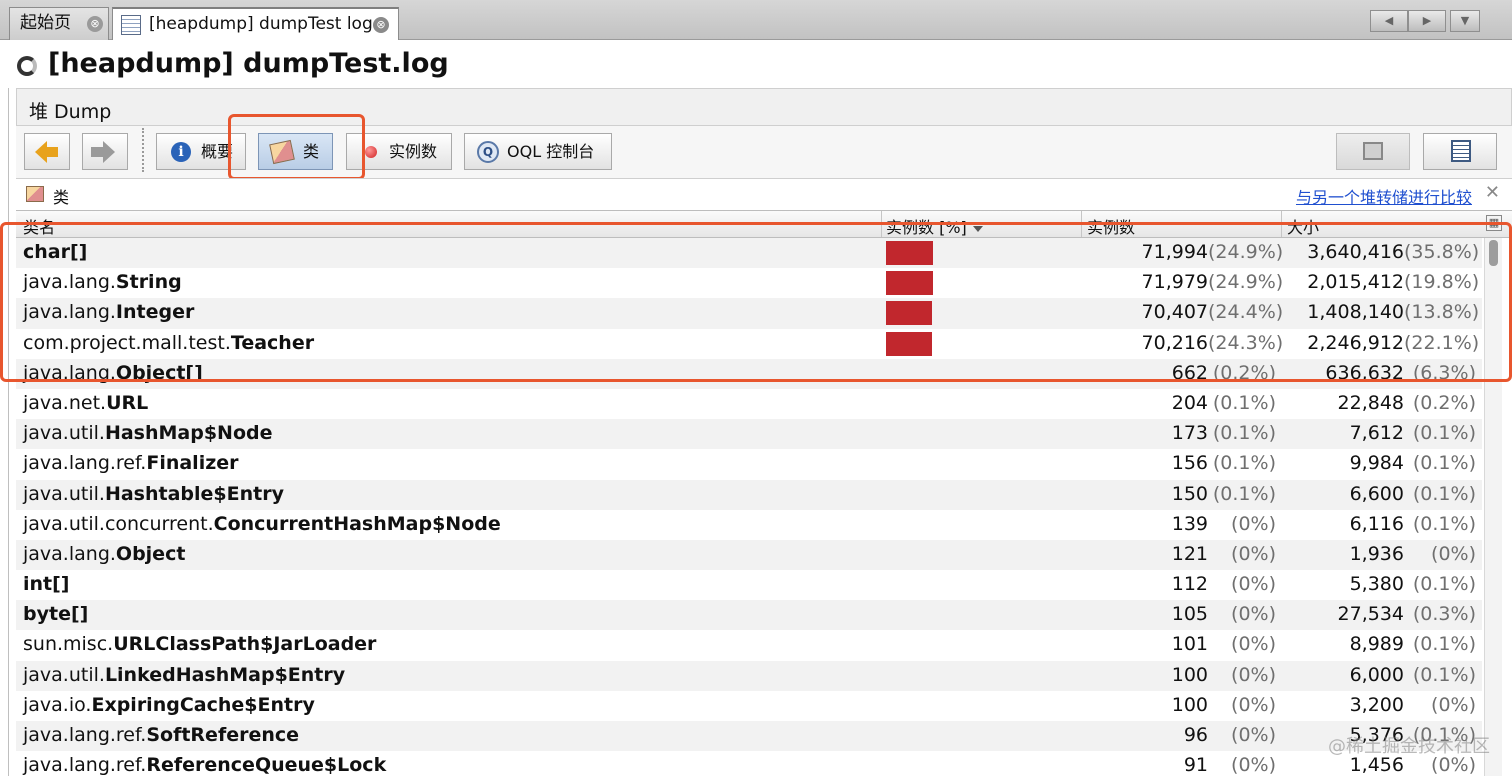 Image resolution: width=1512 pixels, height=781 pixels. What do you see at coordinates (255, 23) in the screenshot?
I see `tab-heapdump: [heapdump] dumpTest log ⊗` at bounding box center [255, 23].